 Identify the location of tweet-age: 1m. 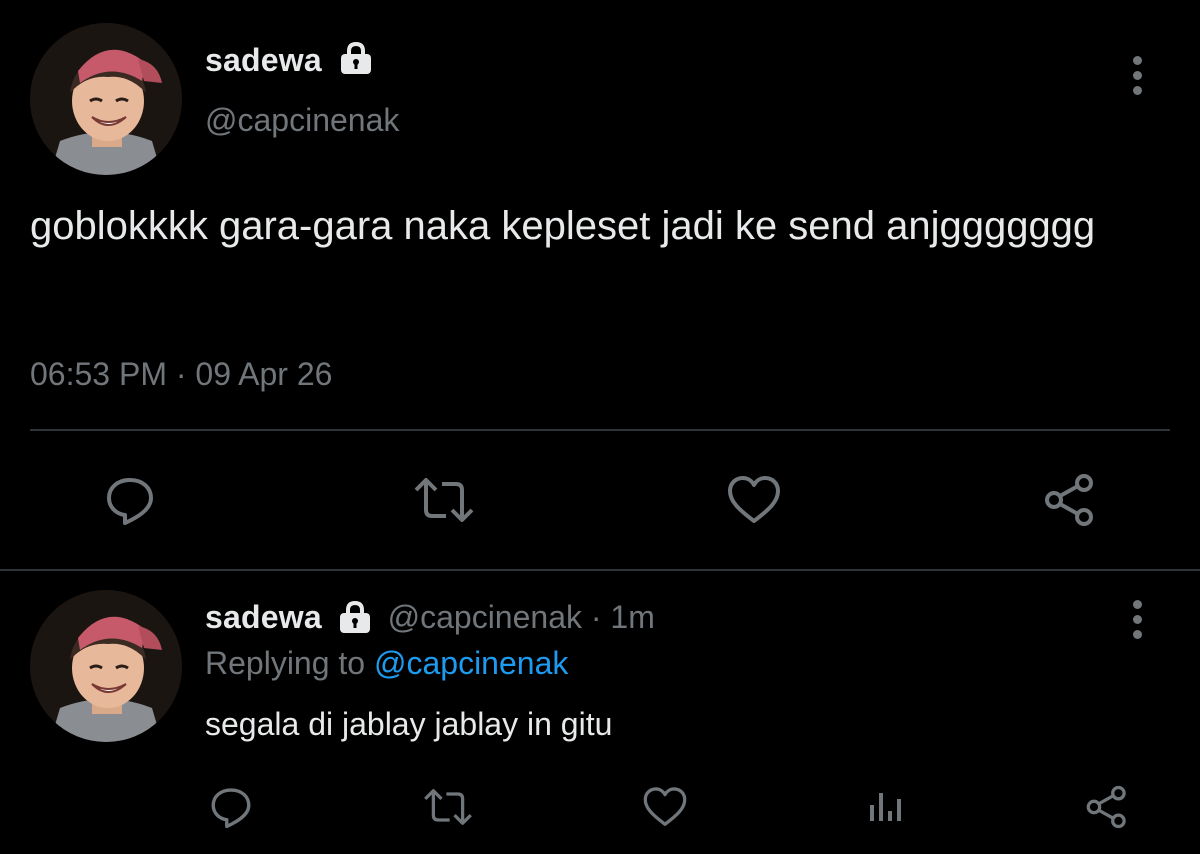
(632, 617).